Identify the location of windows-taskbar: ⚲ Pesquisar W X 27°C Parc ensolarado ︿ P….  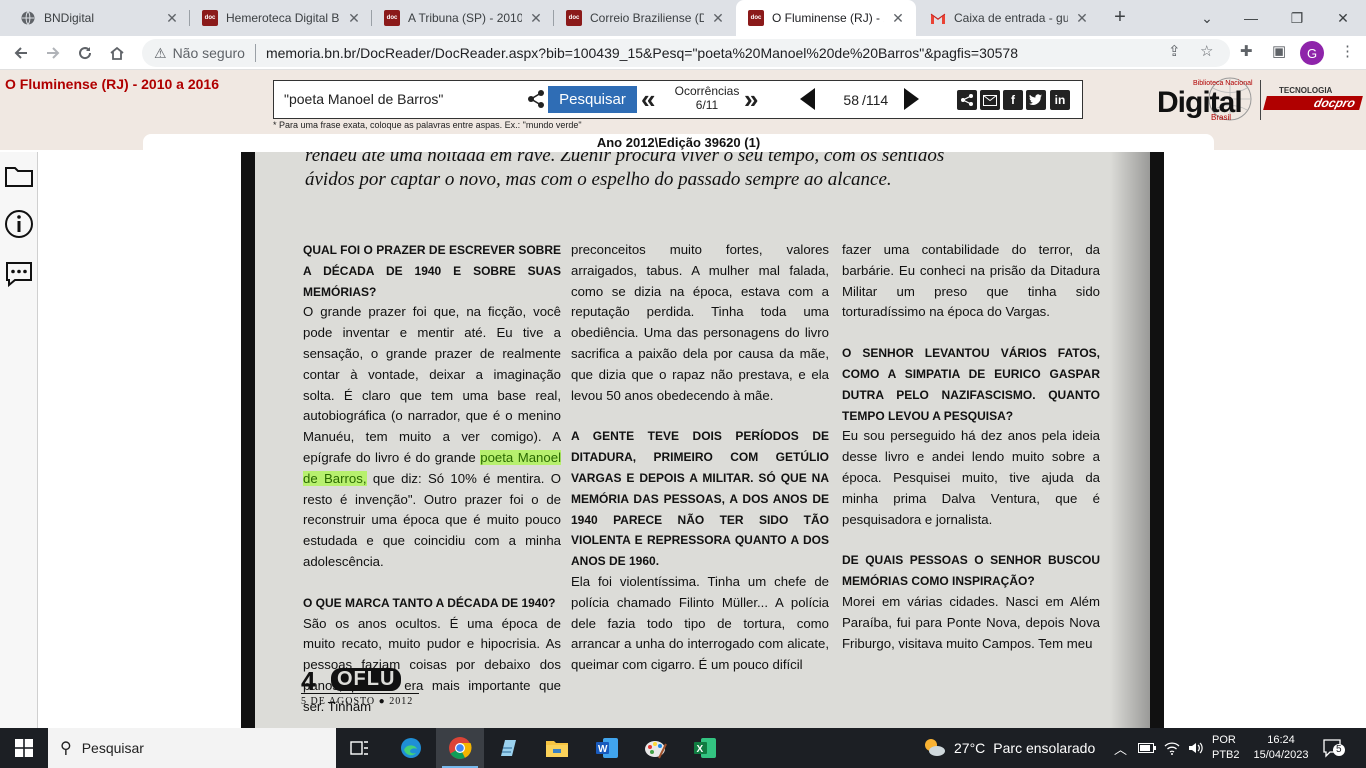
(683, 748).